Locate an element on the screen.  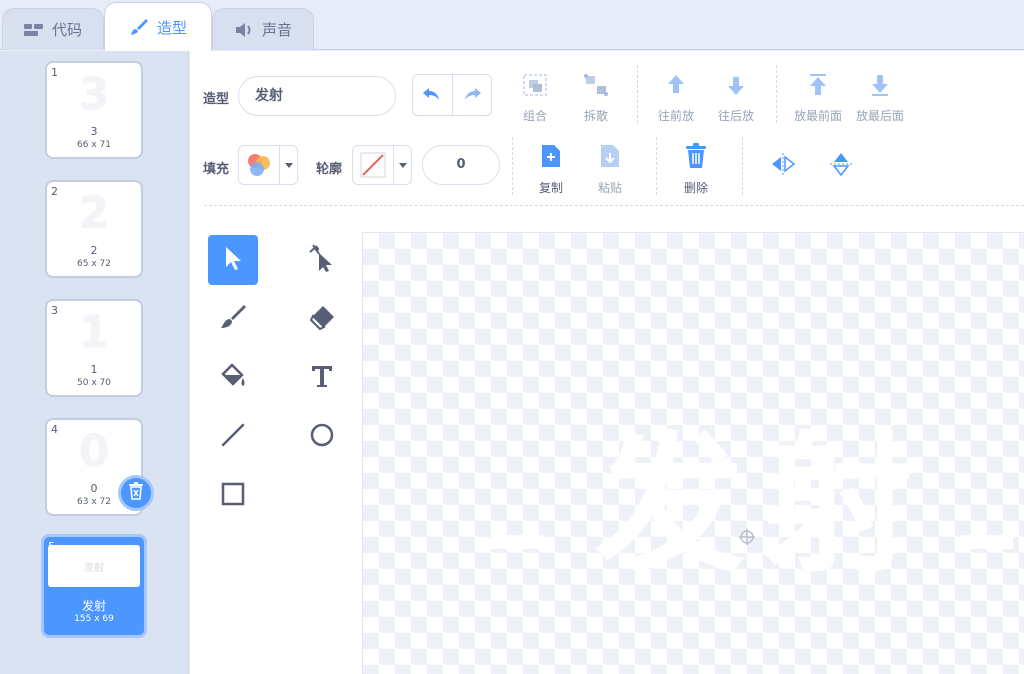
delete-button: 删除 is located at coordinates (696, 169).